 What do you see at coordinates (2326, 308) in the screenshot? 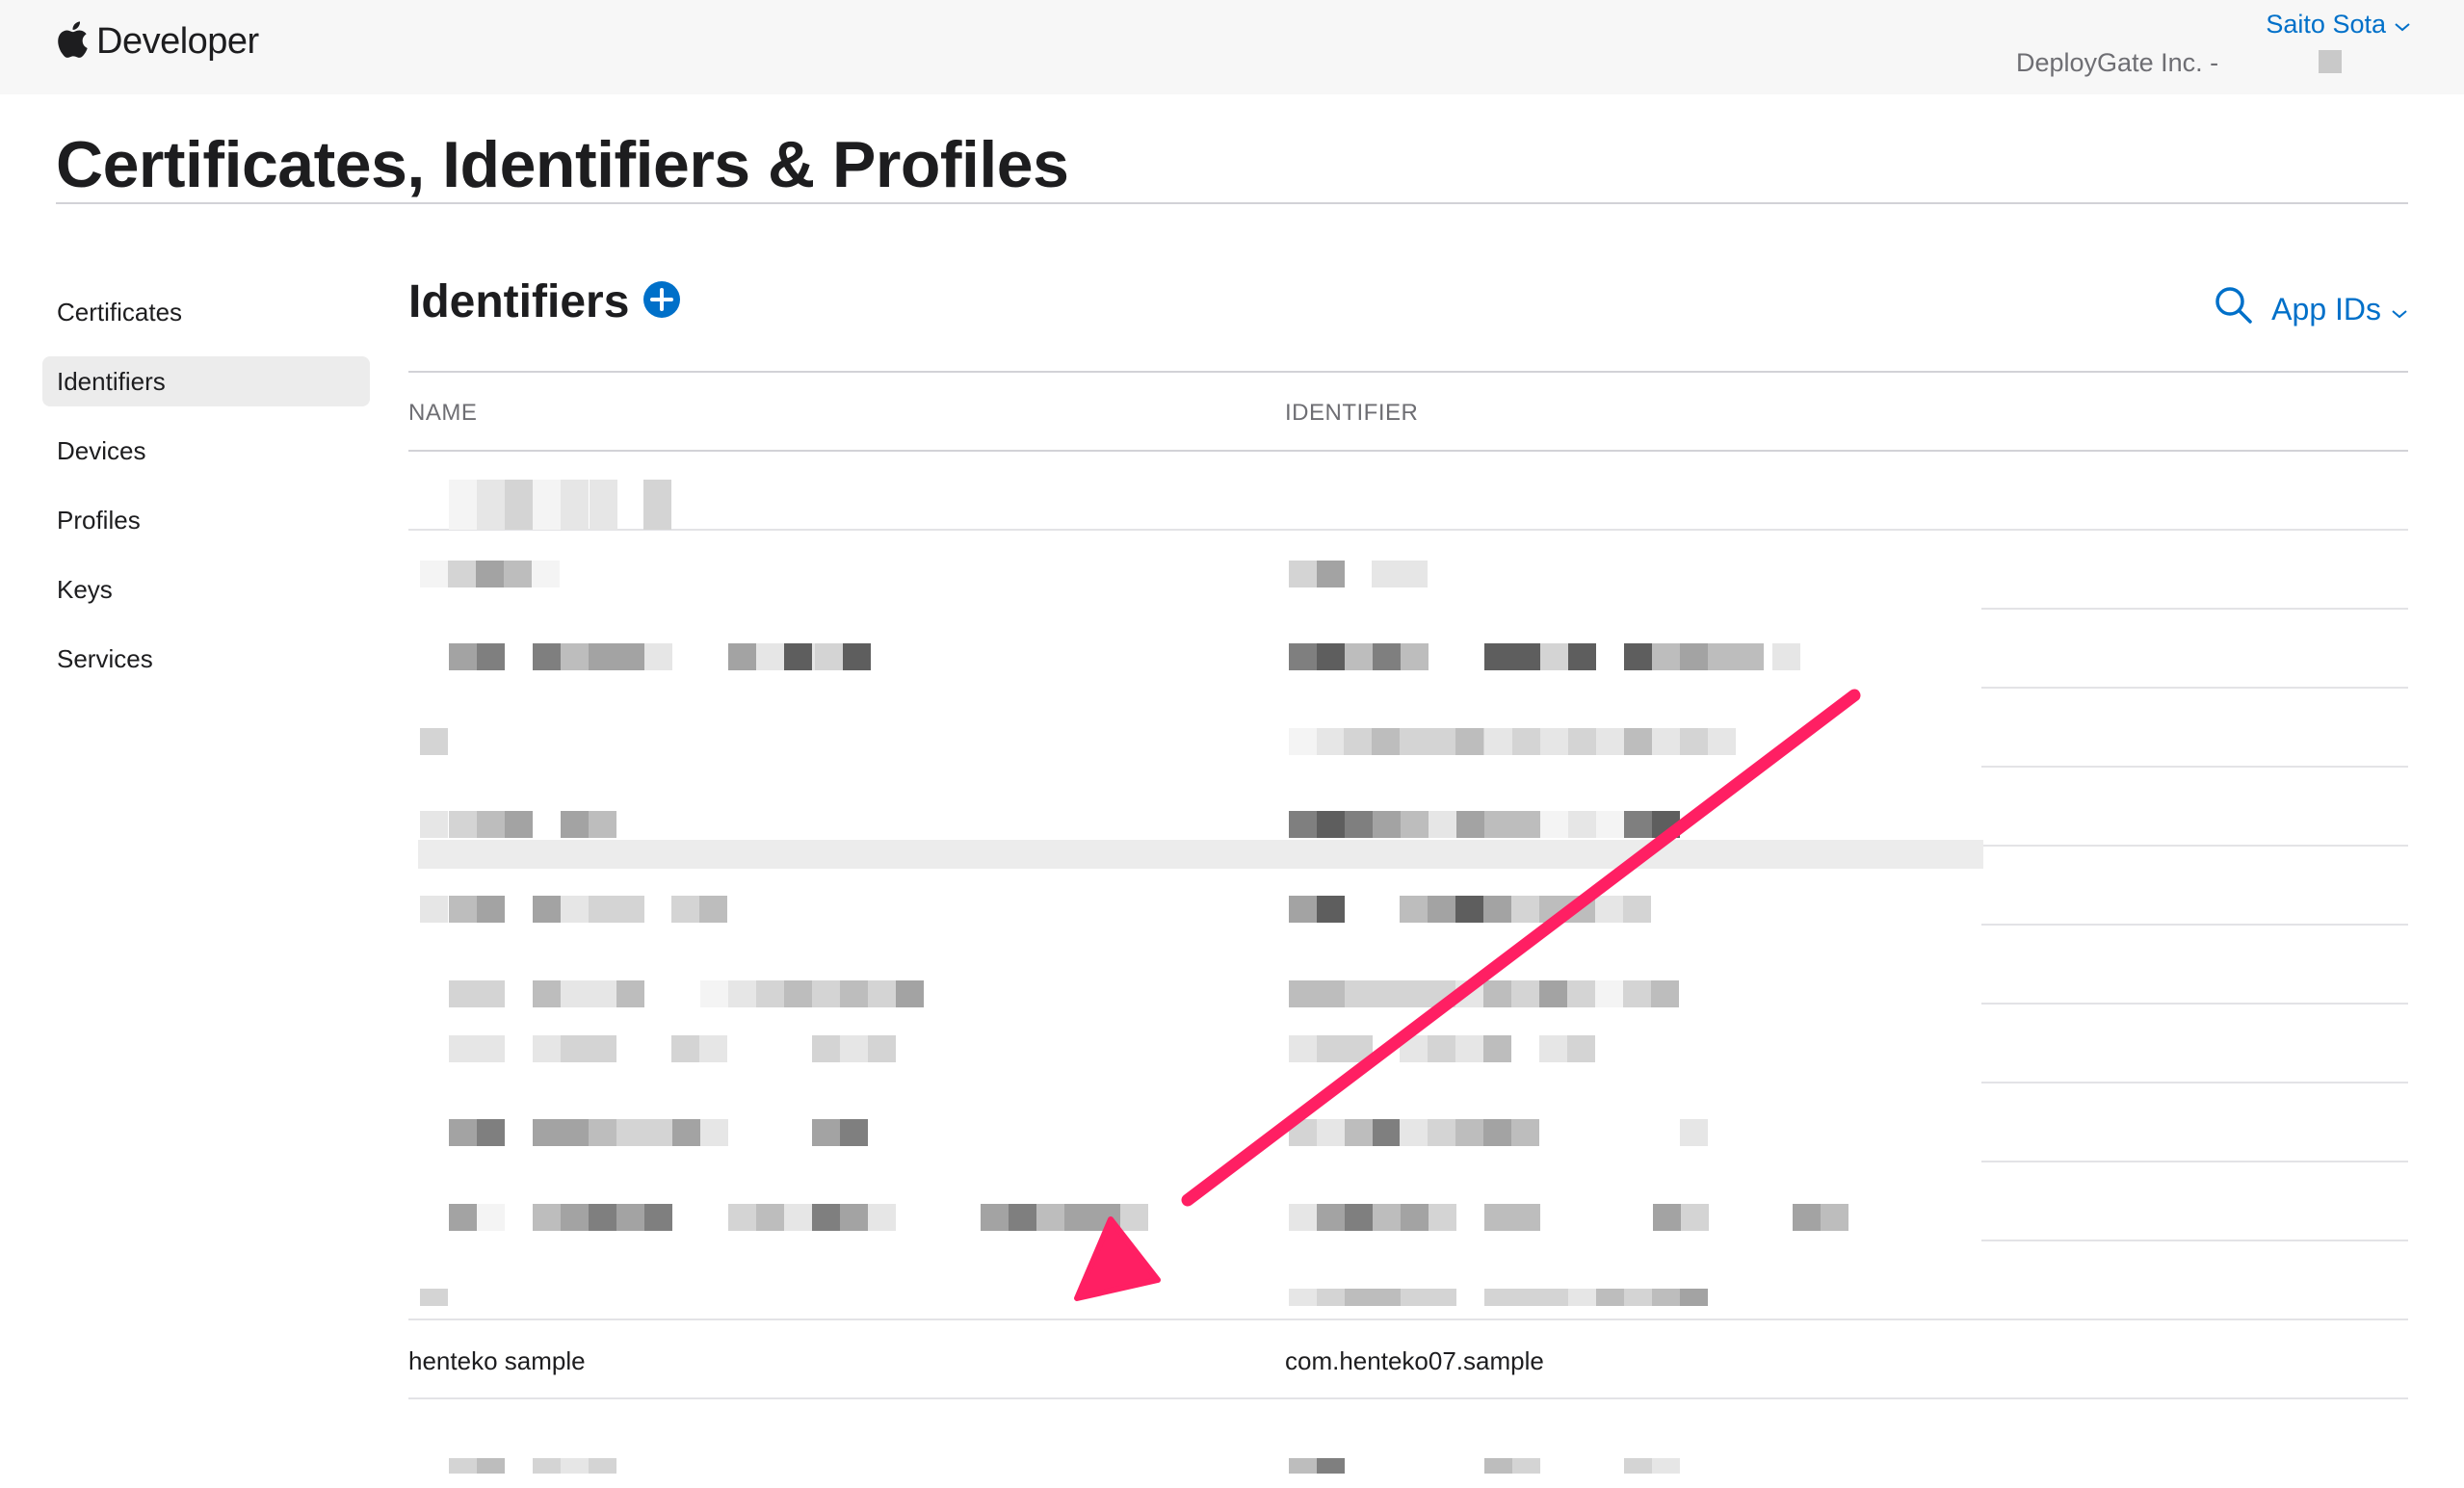
I see `identifier-type-label: App IDs` at bounding box center [2326, 308].